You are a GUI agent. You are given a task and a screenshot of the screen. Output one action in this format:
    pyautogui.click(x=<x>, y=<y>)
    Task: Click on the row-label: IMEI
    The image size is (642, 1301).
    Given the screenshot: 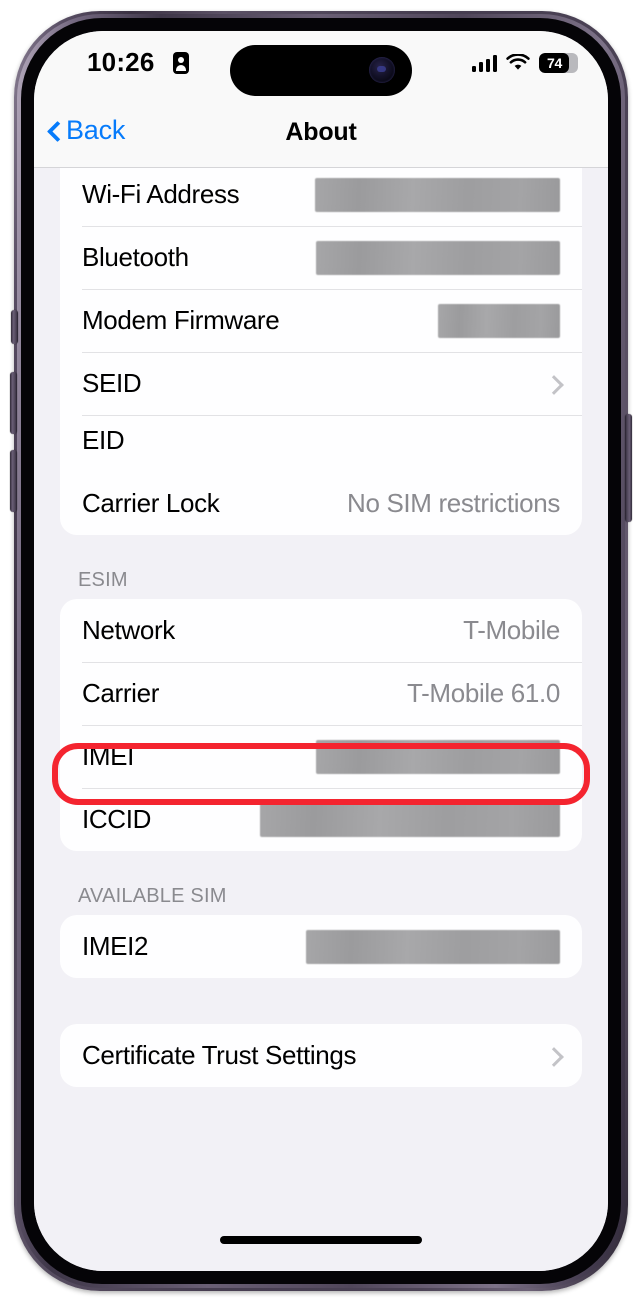 What is the action you would take?
    pyautogui.click(x=108, y=756)
    